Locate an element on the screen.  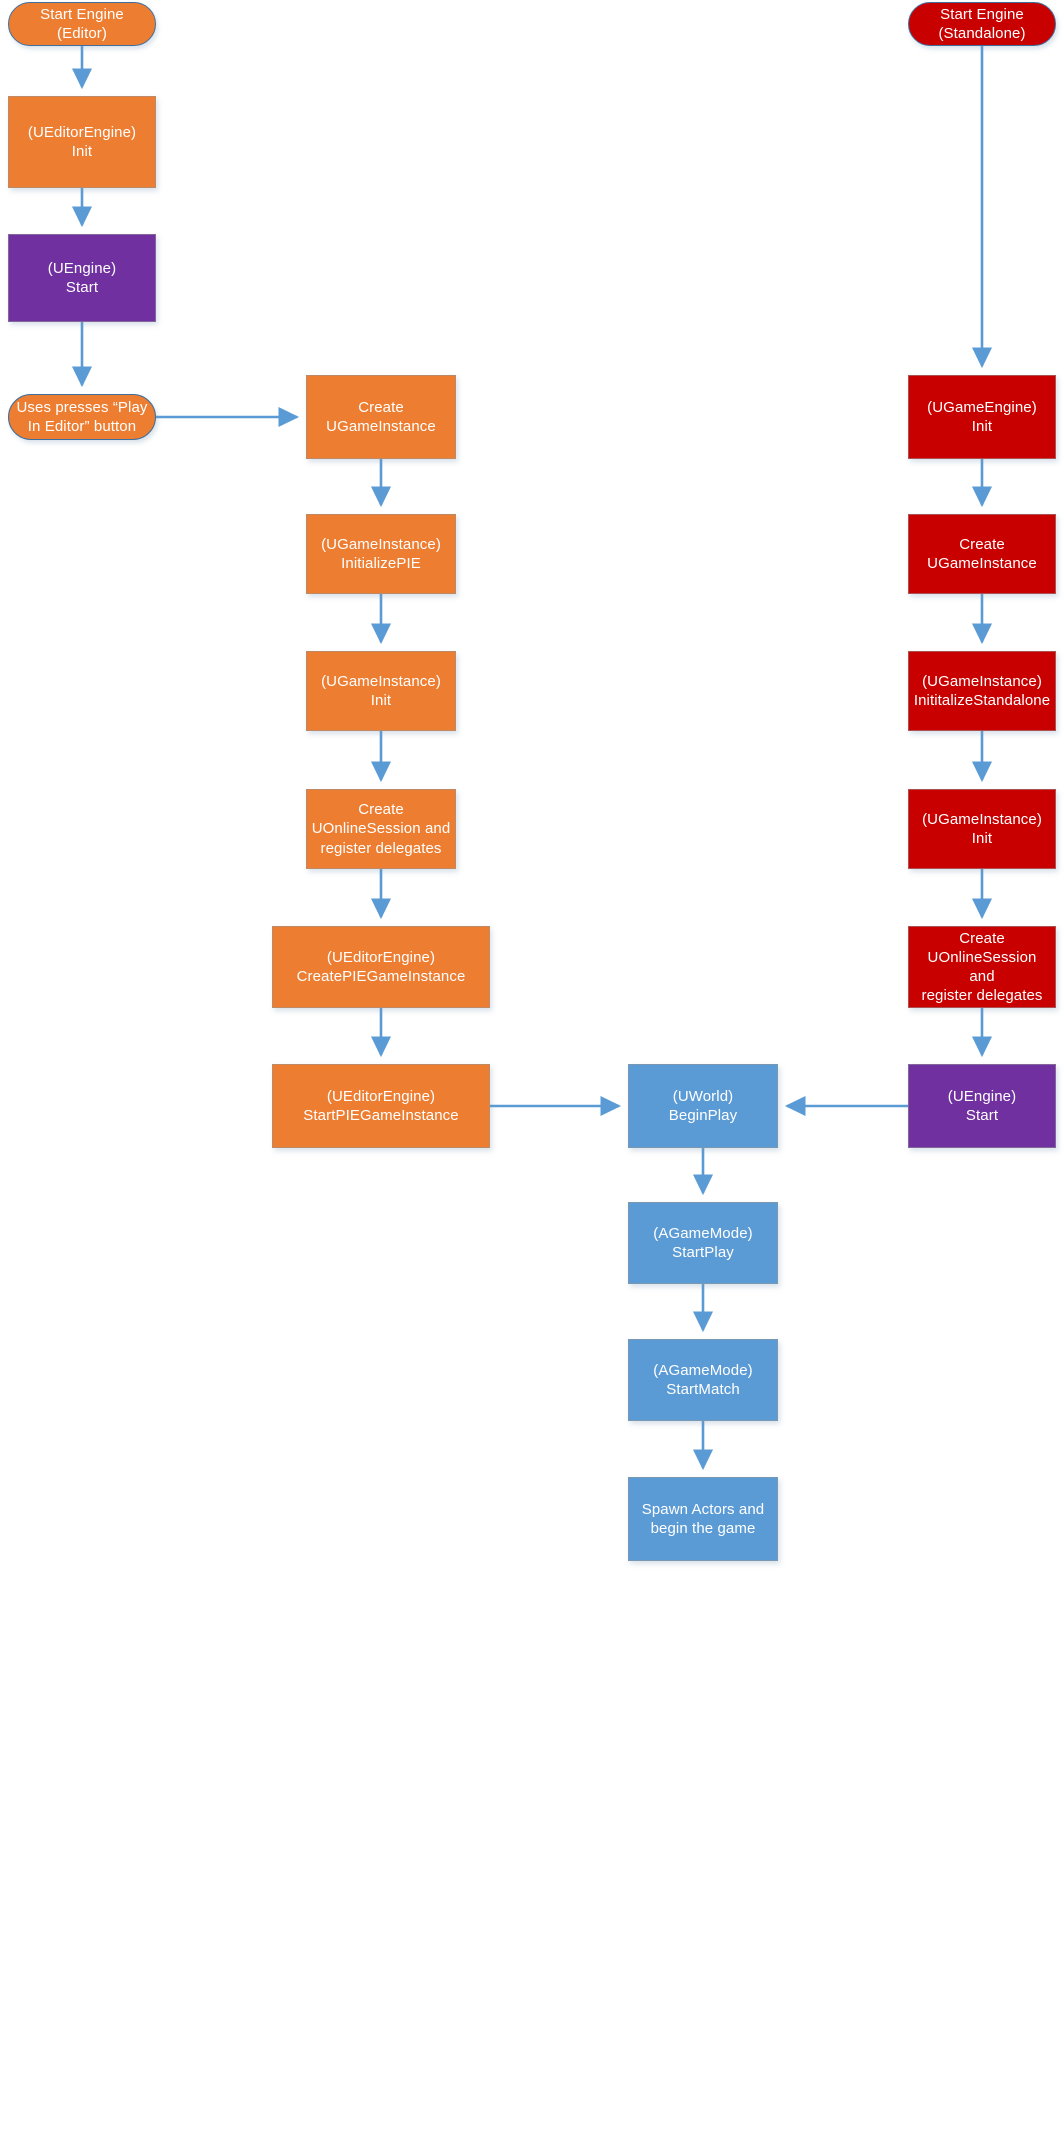
node-gamemode_startplay: (AGameMode) StartPlay is located at coordinates (703, 1243).